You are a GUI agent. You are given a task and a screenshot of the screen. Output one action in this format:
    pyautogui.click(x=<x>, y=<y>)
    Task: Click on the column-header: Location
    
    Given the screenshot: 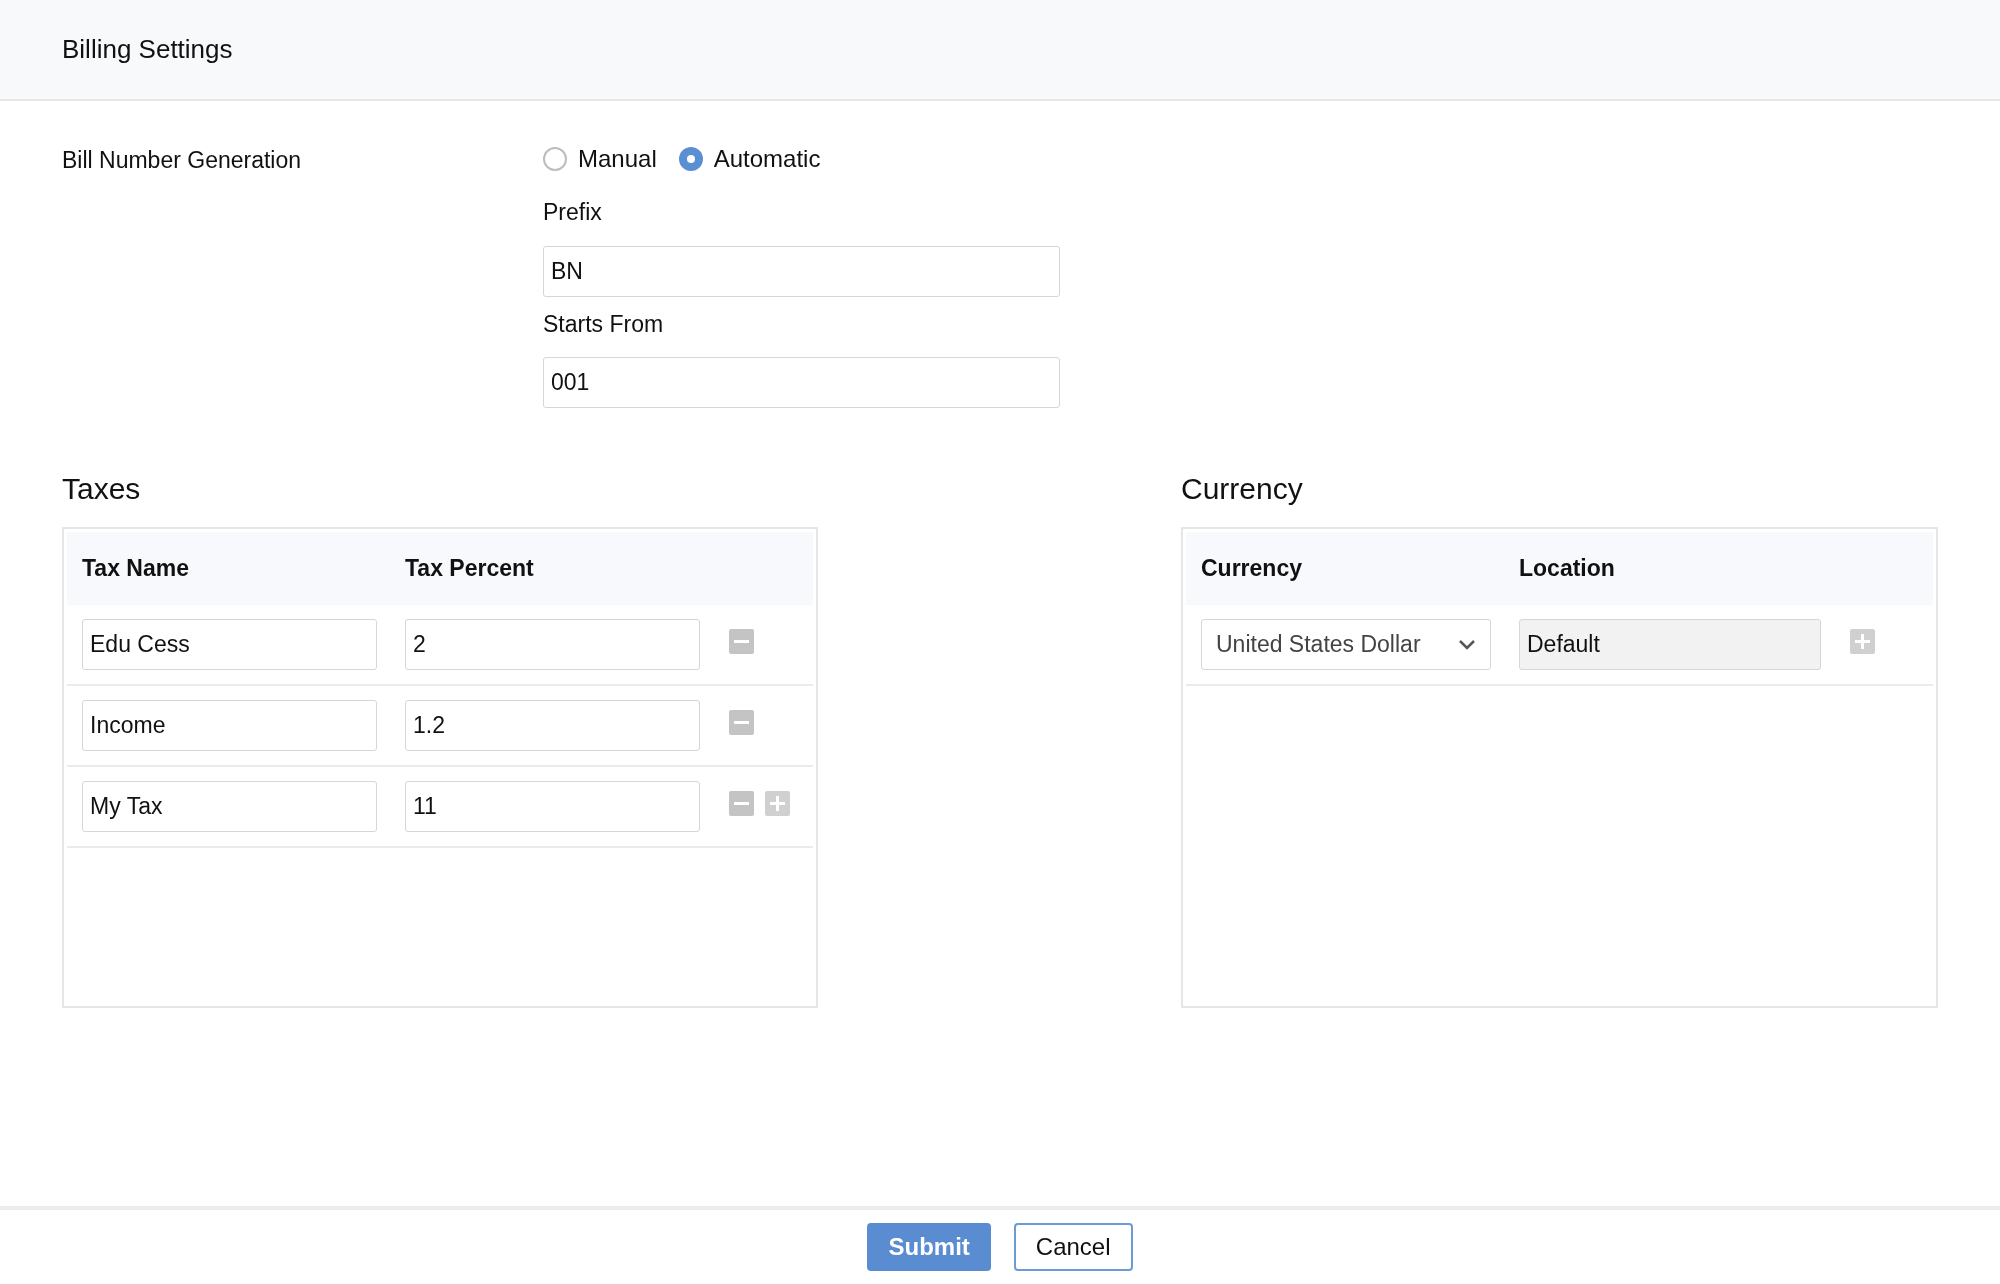 What is the action you would take?
    pyautogui.click(x=1567, y=569)
    